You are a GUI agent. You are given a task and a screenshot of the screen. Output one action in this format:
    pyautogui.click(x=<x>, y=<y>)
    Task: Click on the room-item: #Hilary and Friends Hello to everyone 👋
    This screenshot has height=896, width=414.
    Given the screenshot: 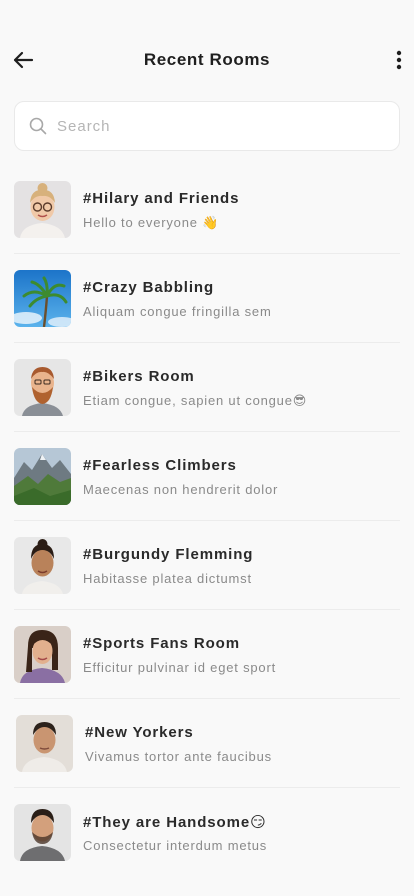 What is the action you would take?
    pyautogui.click(x=207, y=209)
    